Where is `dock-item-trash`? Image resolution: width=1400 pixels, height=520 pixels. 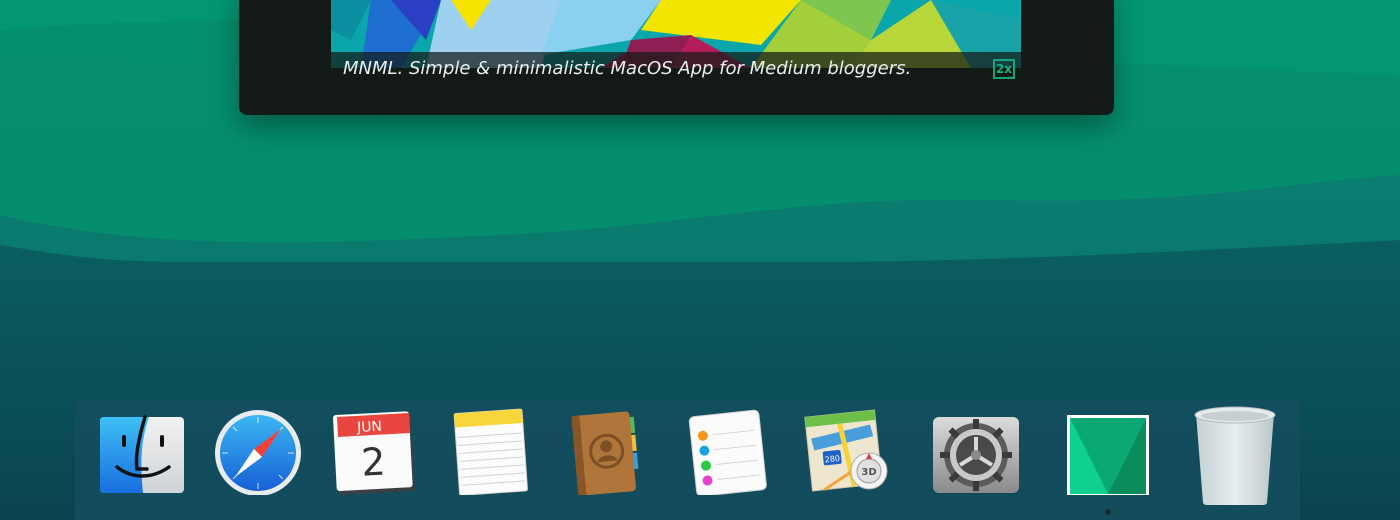
dock-item-trash is located at coordinates (1241, 455).